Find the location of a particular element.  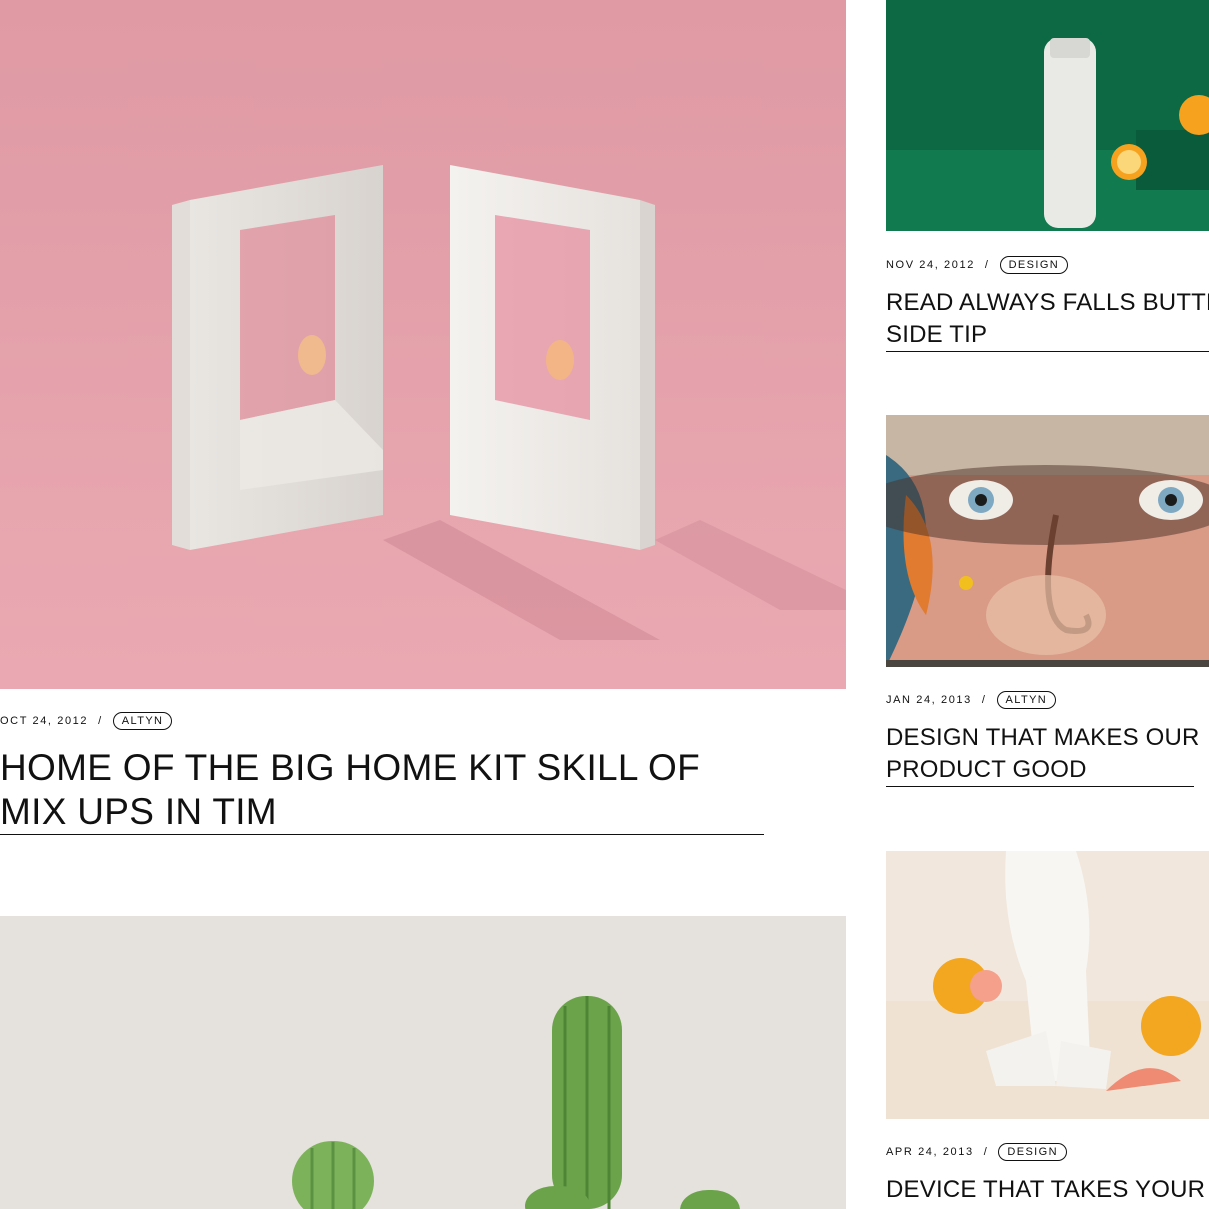

side-post-title-line: SIDE TIP is located at coordinates (937, 334).